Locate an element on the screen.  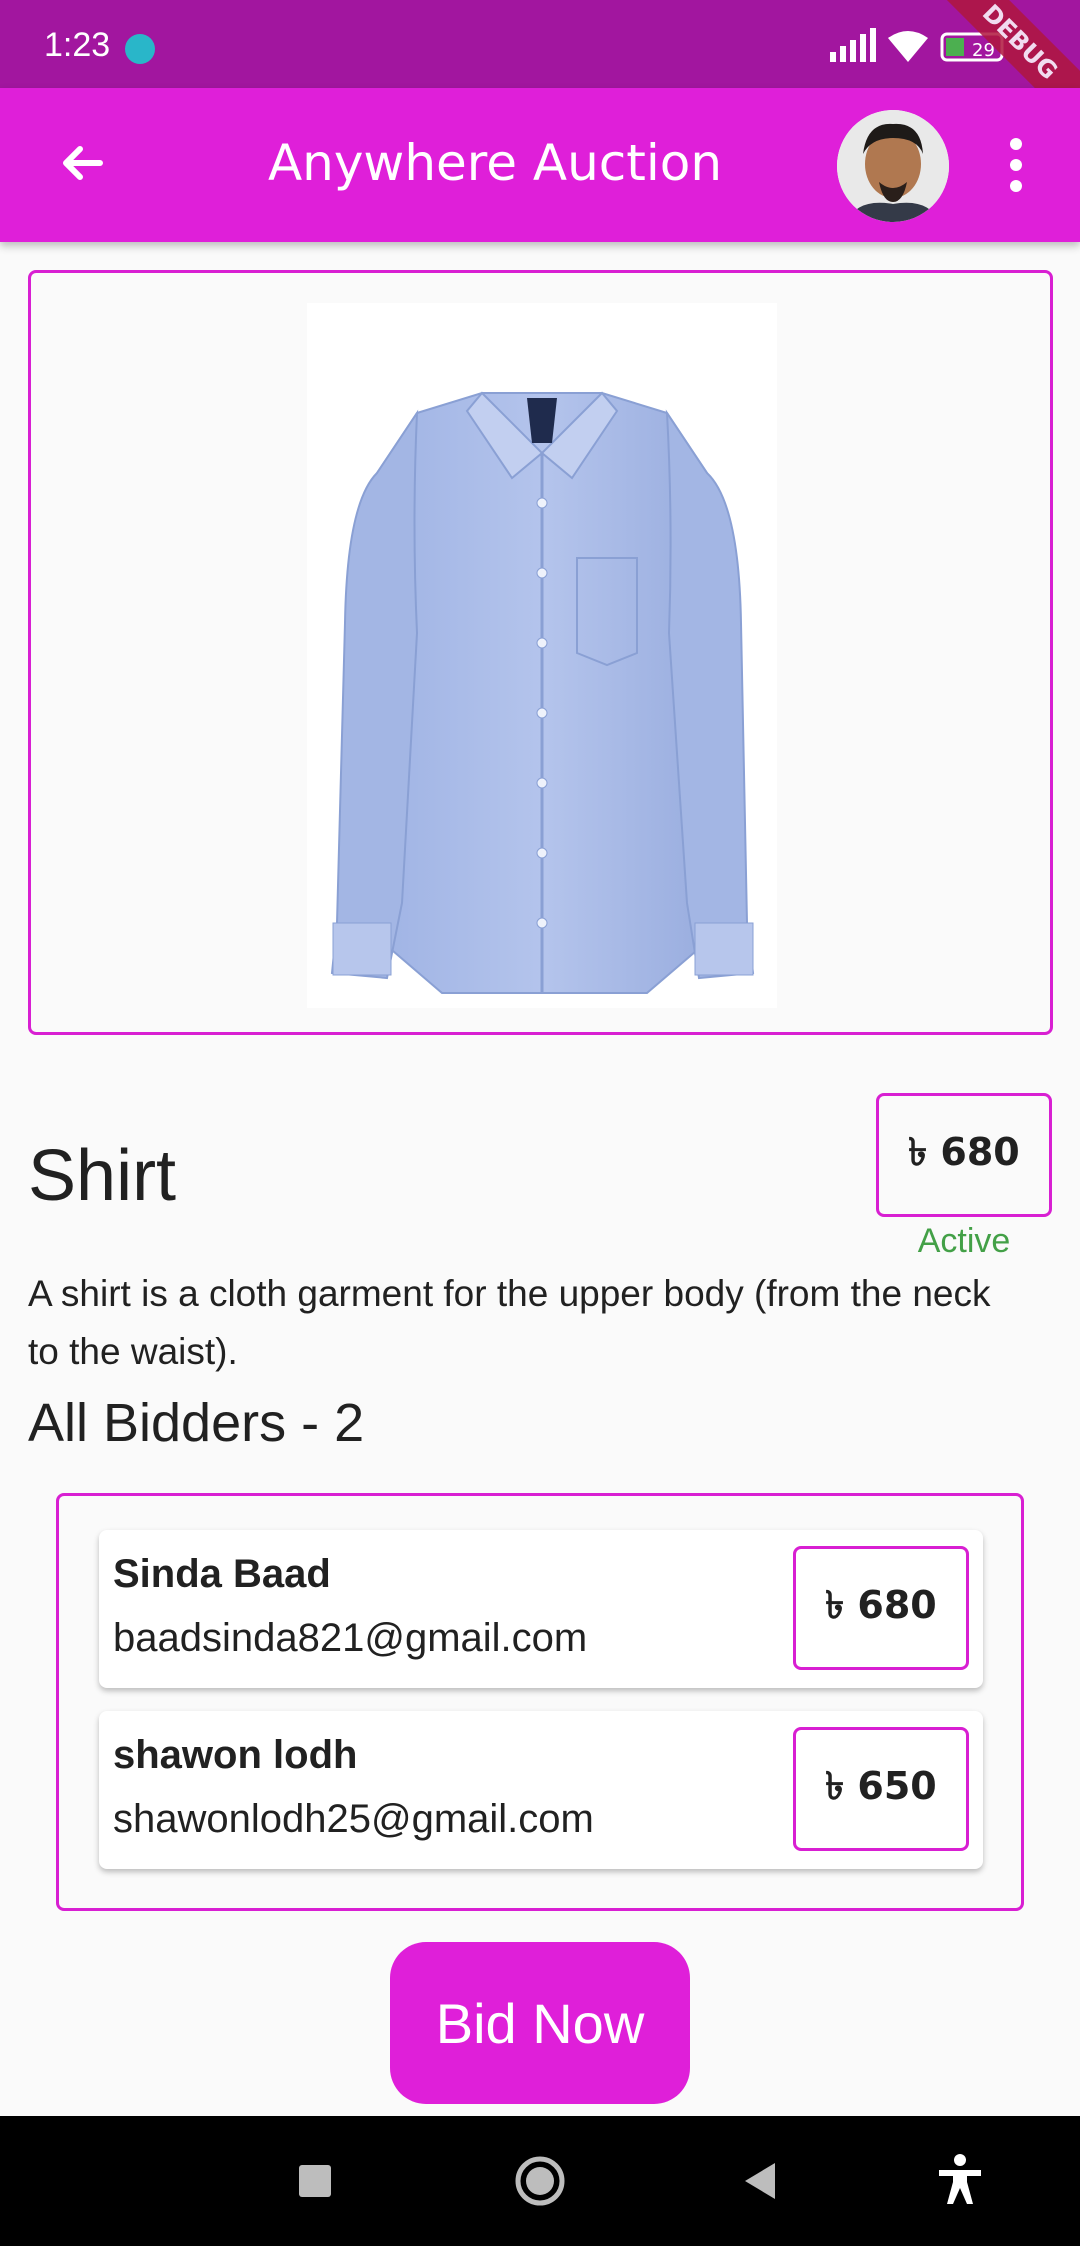
system-nav-bar is located at coordinates (540, 2181).